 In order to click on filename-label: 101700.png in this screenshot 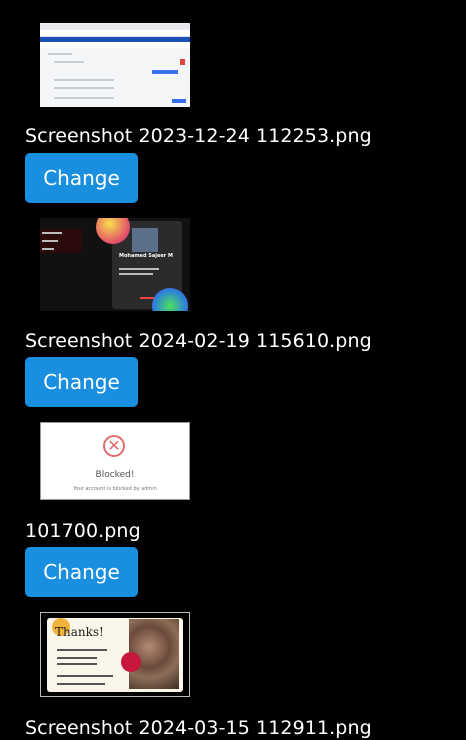, I will do `click(83, 531)`.